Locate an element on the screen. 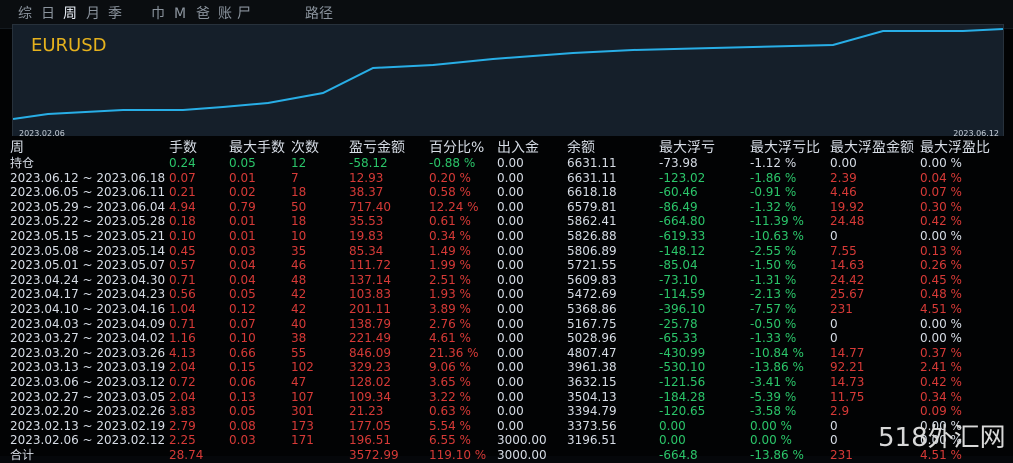 Image resolution: width=1013 pixels, height=463 pixels. tab-week: 周 is located at coordinates (70, 14).